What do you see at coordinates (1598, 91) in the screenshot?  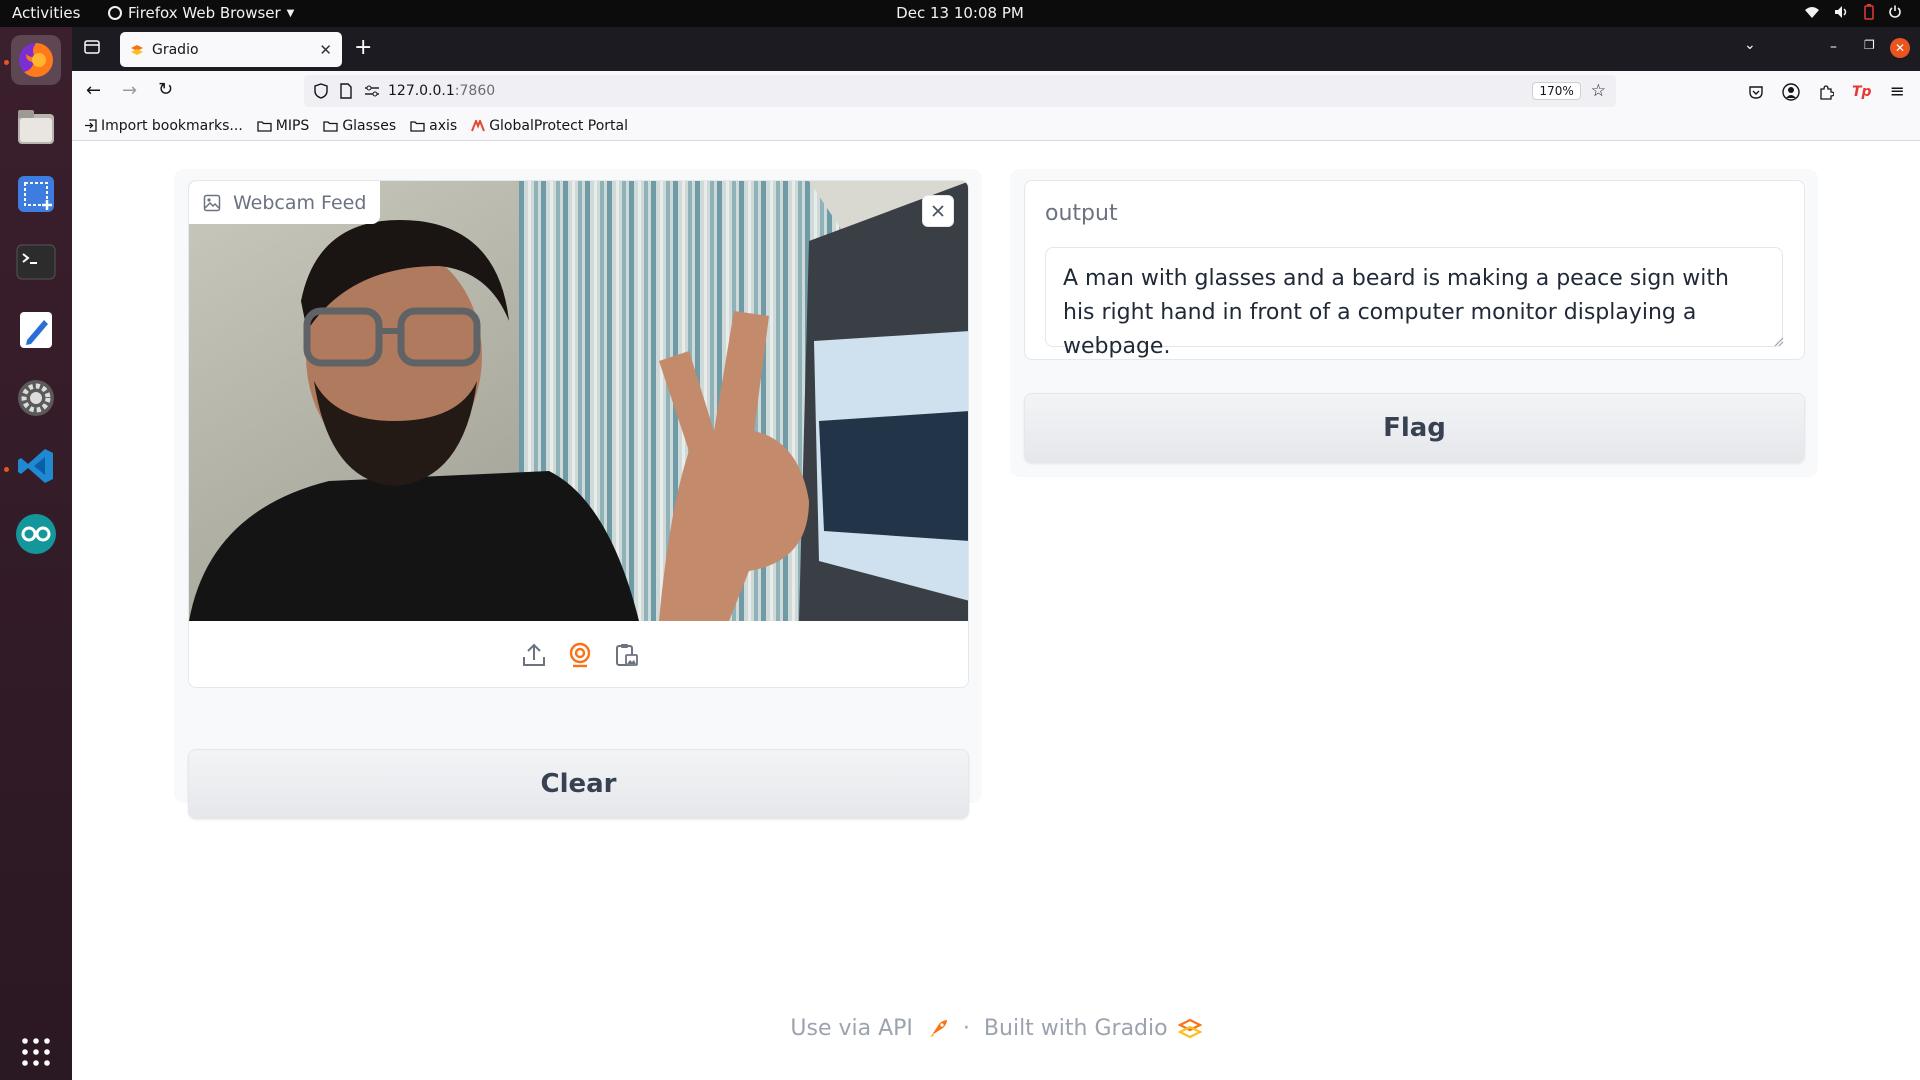 I see `bookmark-star-icon: ☆` at bounding box center [1598, 91].